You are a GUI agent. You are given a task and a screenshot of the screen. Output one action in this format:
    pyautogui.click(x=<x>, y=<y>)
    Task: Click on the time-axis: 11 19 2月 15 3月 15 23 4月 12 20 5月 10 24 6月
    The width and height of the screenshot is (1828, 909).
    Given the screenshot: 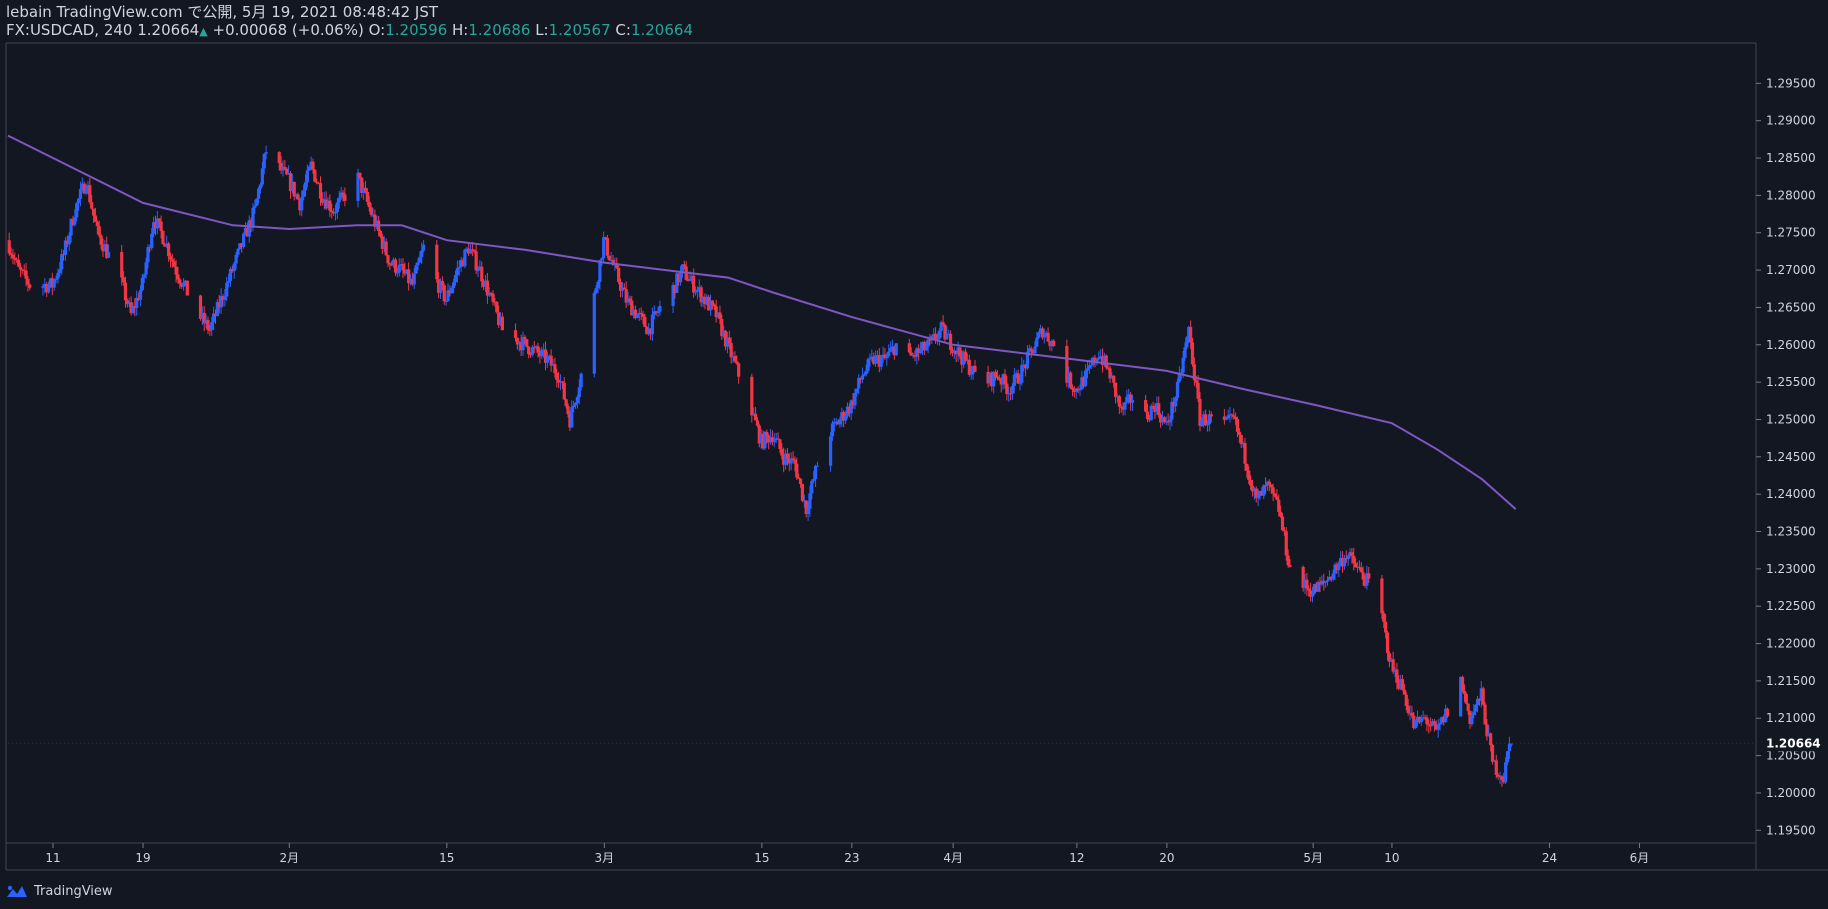 What is the action you would take?
    pyautogui.click(x=847, y=854)
    